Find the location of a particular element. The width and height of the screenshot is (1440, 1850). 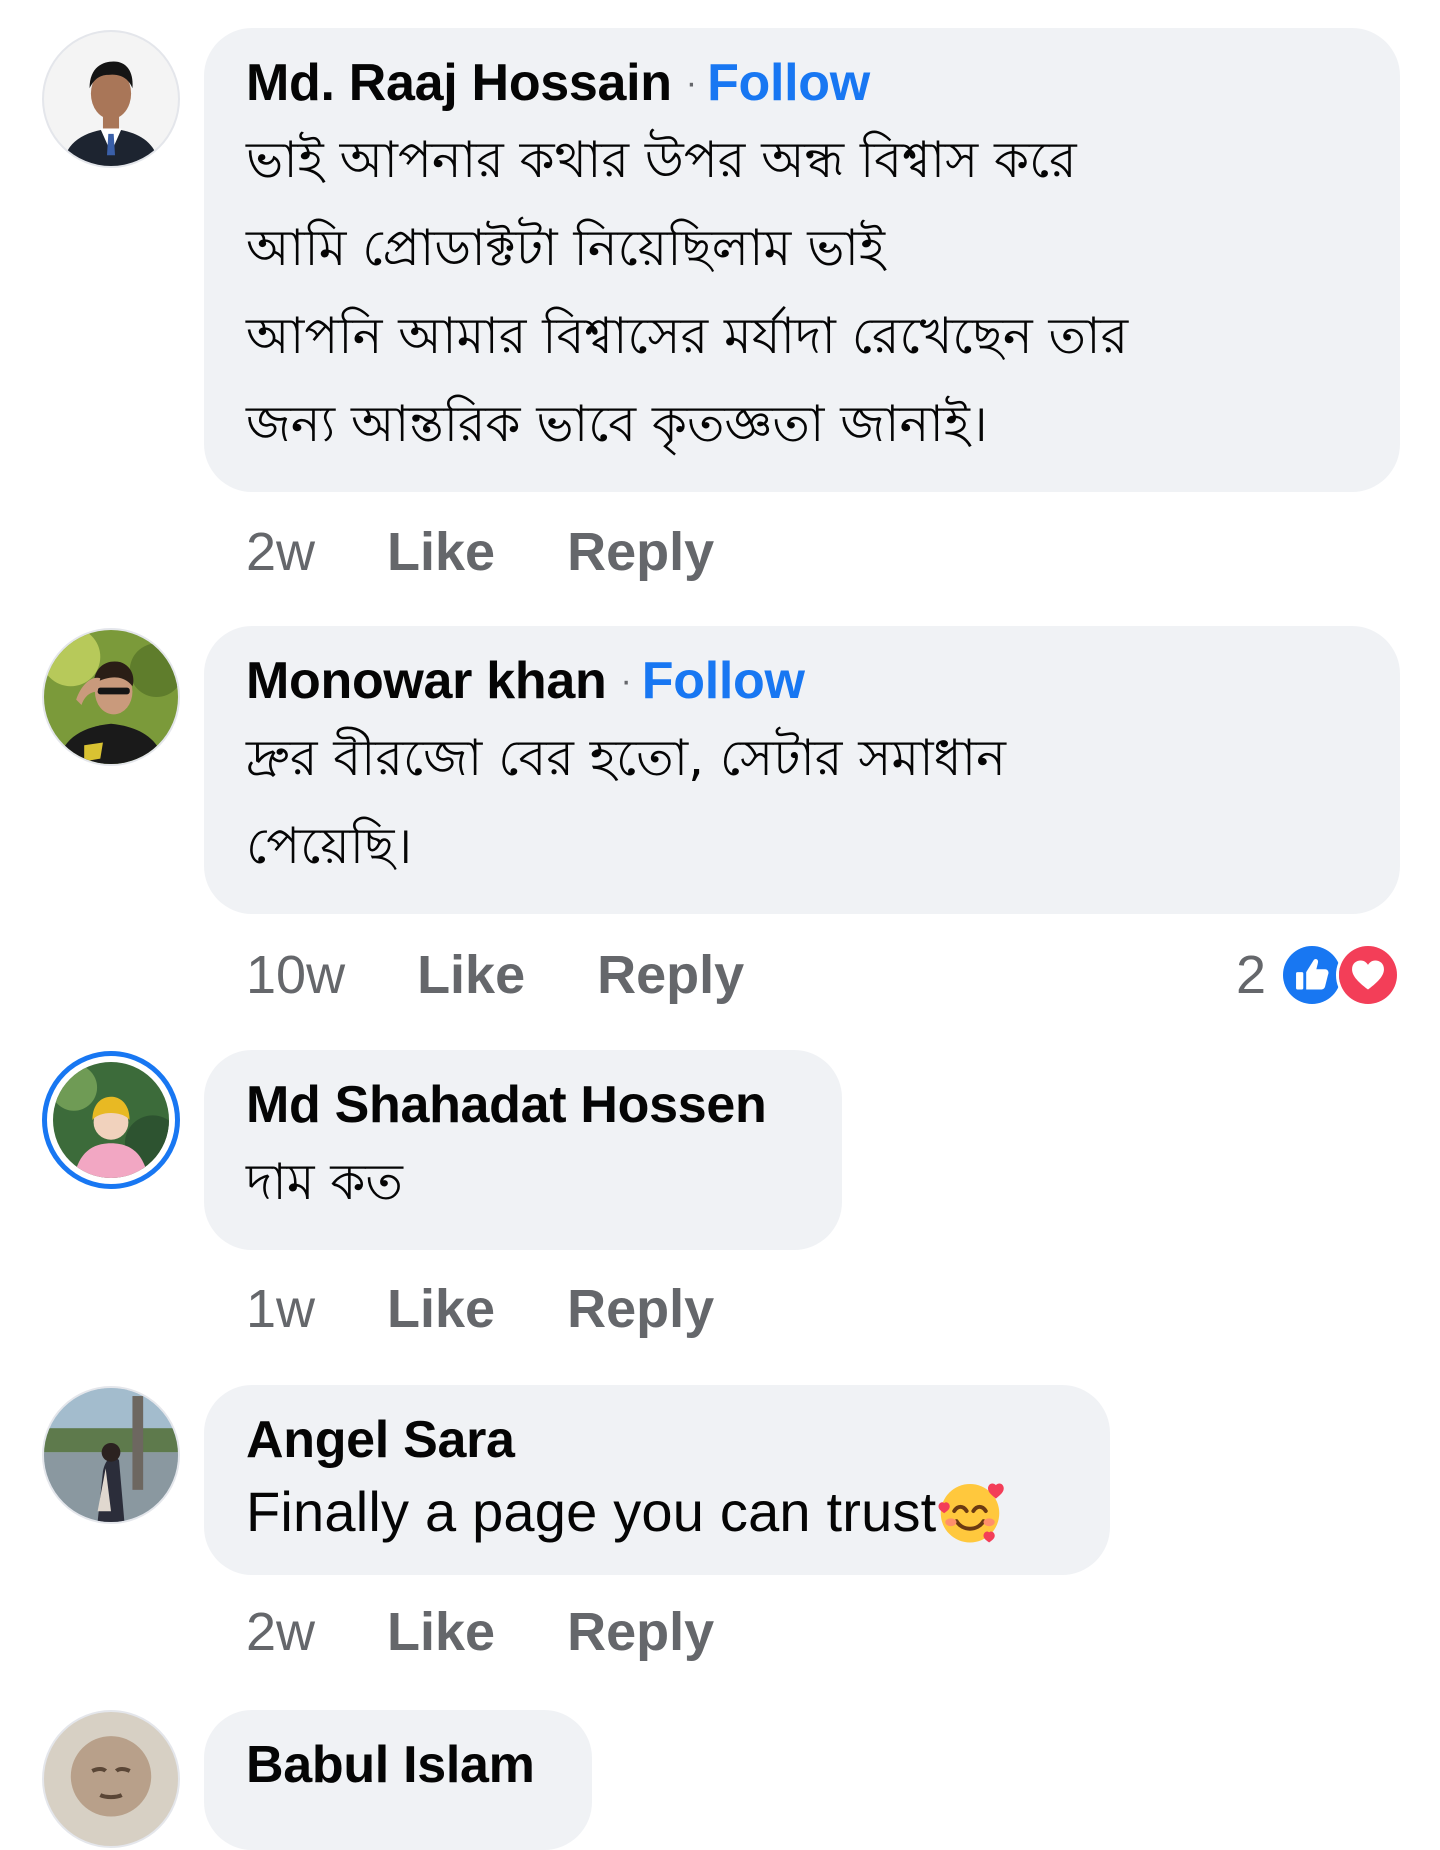

comment-text-line: Finally a page you can trust is located at coordinates (657, 1512).